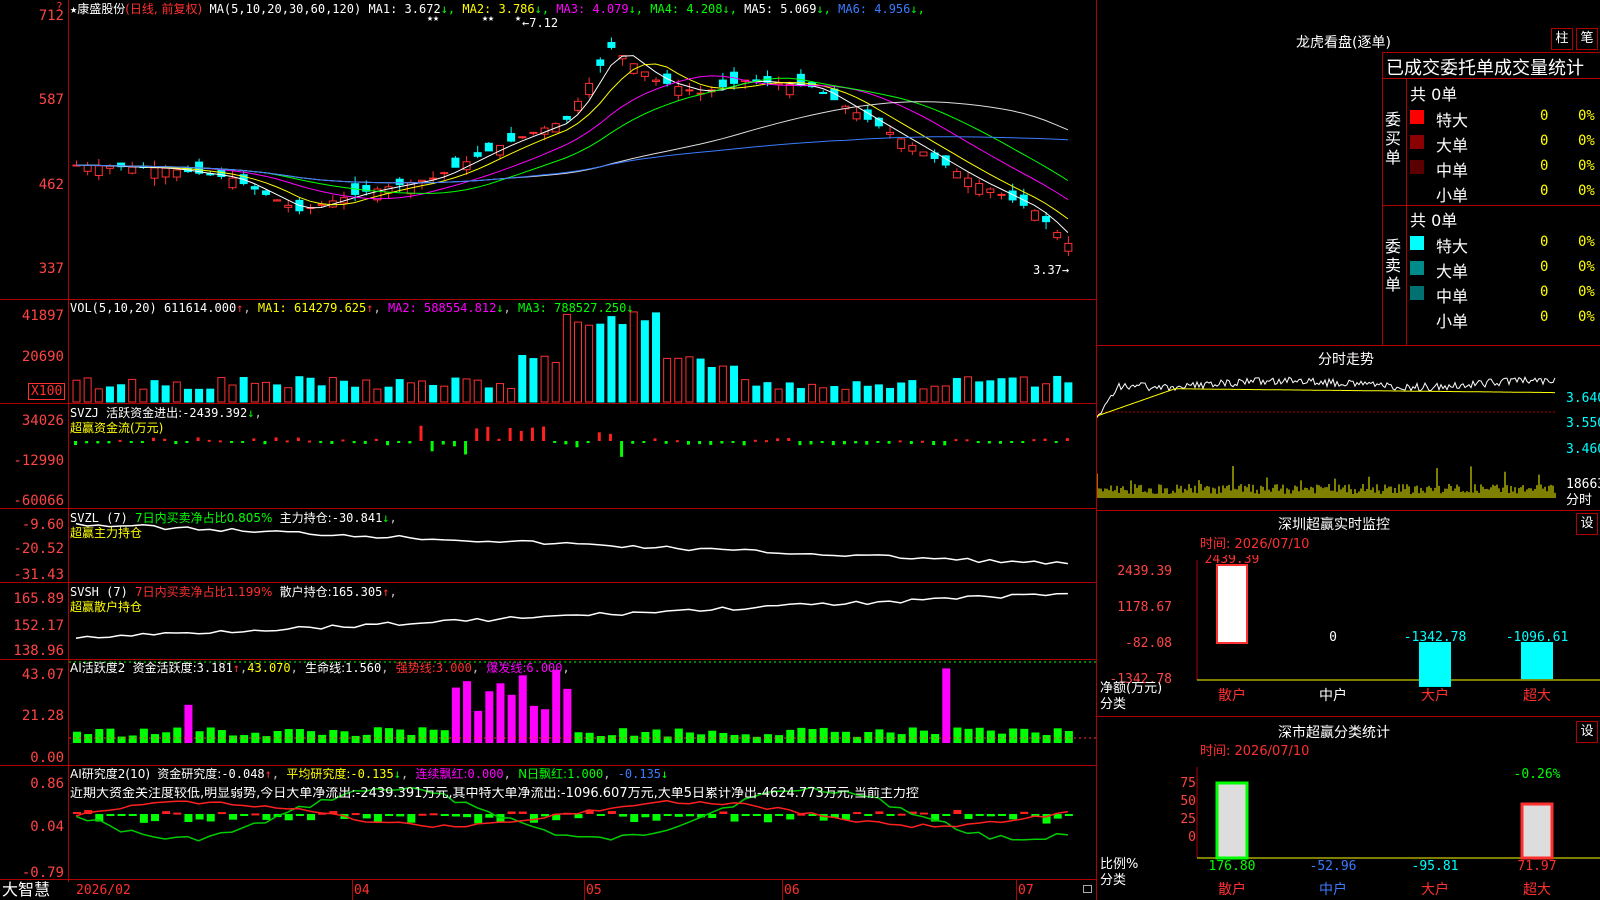  What do you see at coordinates (33, 149) in the screenshot?
I see `price-axis: 712 587 462 337` at bounding box center [33, 149].